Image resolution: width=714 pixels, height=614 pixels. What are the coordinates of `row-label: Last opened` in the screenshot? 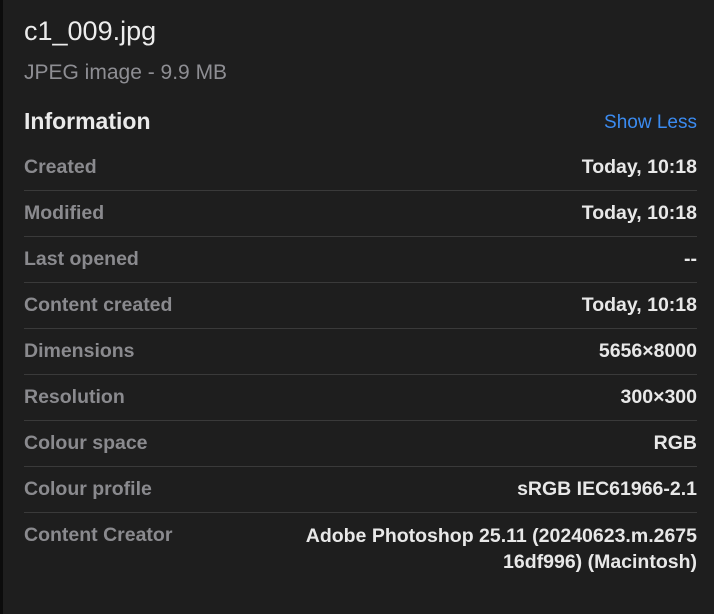 It's located at (81, 259).